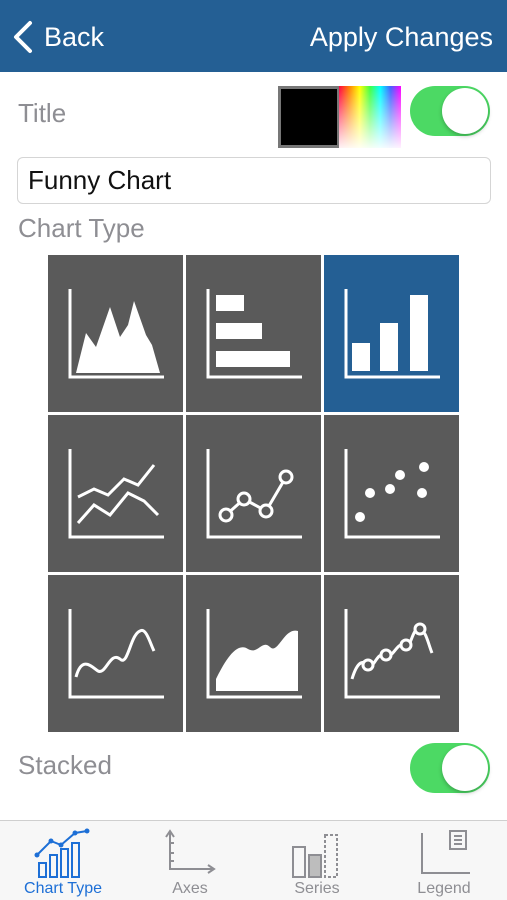 This screenshot has height=900, width=507. What do you see at coordinates (317, 888) in the screenshot?
I see `tab-label-series: Series` at bounding box center [317, 888].